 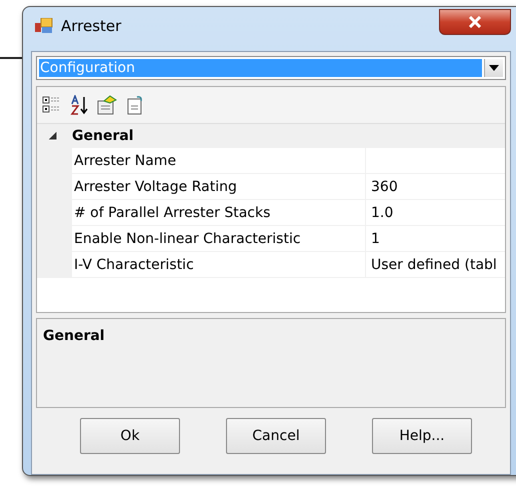 I want to click on property-name-cell: Enable Non-linear Characteristic, so click(x=219, y=239).